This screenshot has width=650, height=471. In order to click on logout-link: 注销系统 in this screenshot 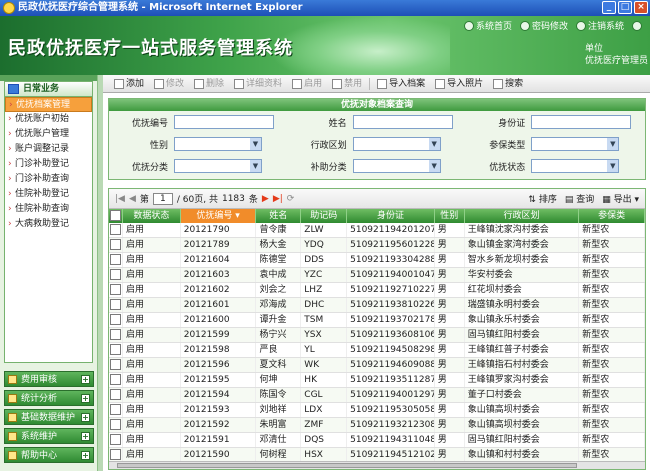, I will do `click(599, 25)`.